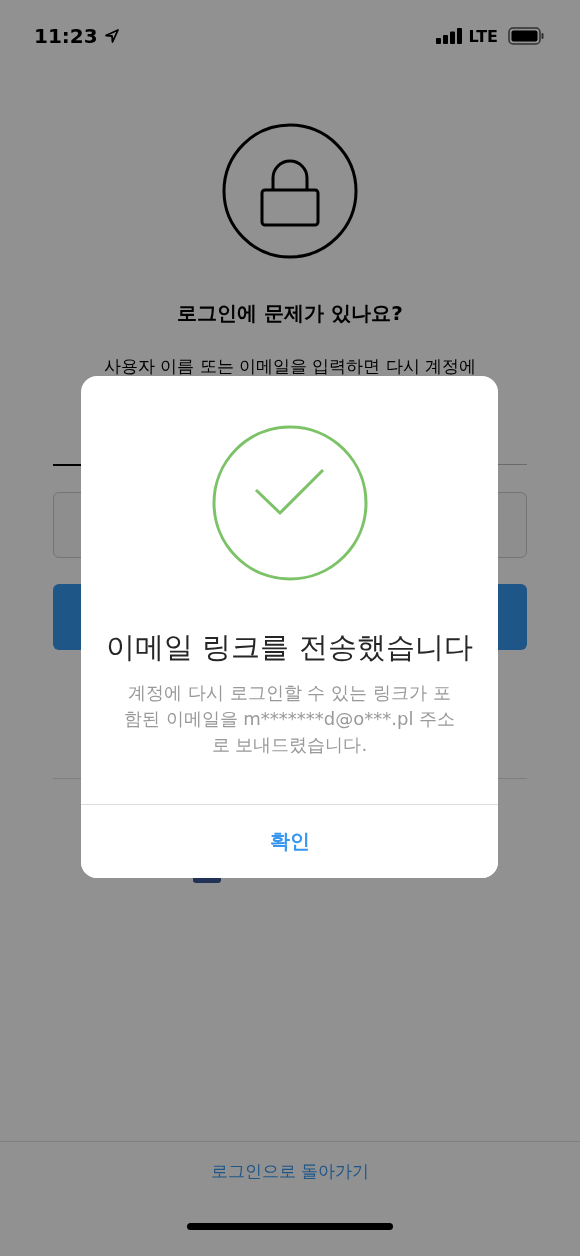 This screenshot has width=580, height=1256. I want to click on dialog-title: 이메일 링크를 전송했습니다, so click(289, 647).